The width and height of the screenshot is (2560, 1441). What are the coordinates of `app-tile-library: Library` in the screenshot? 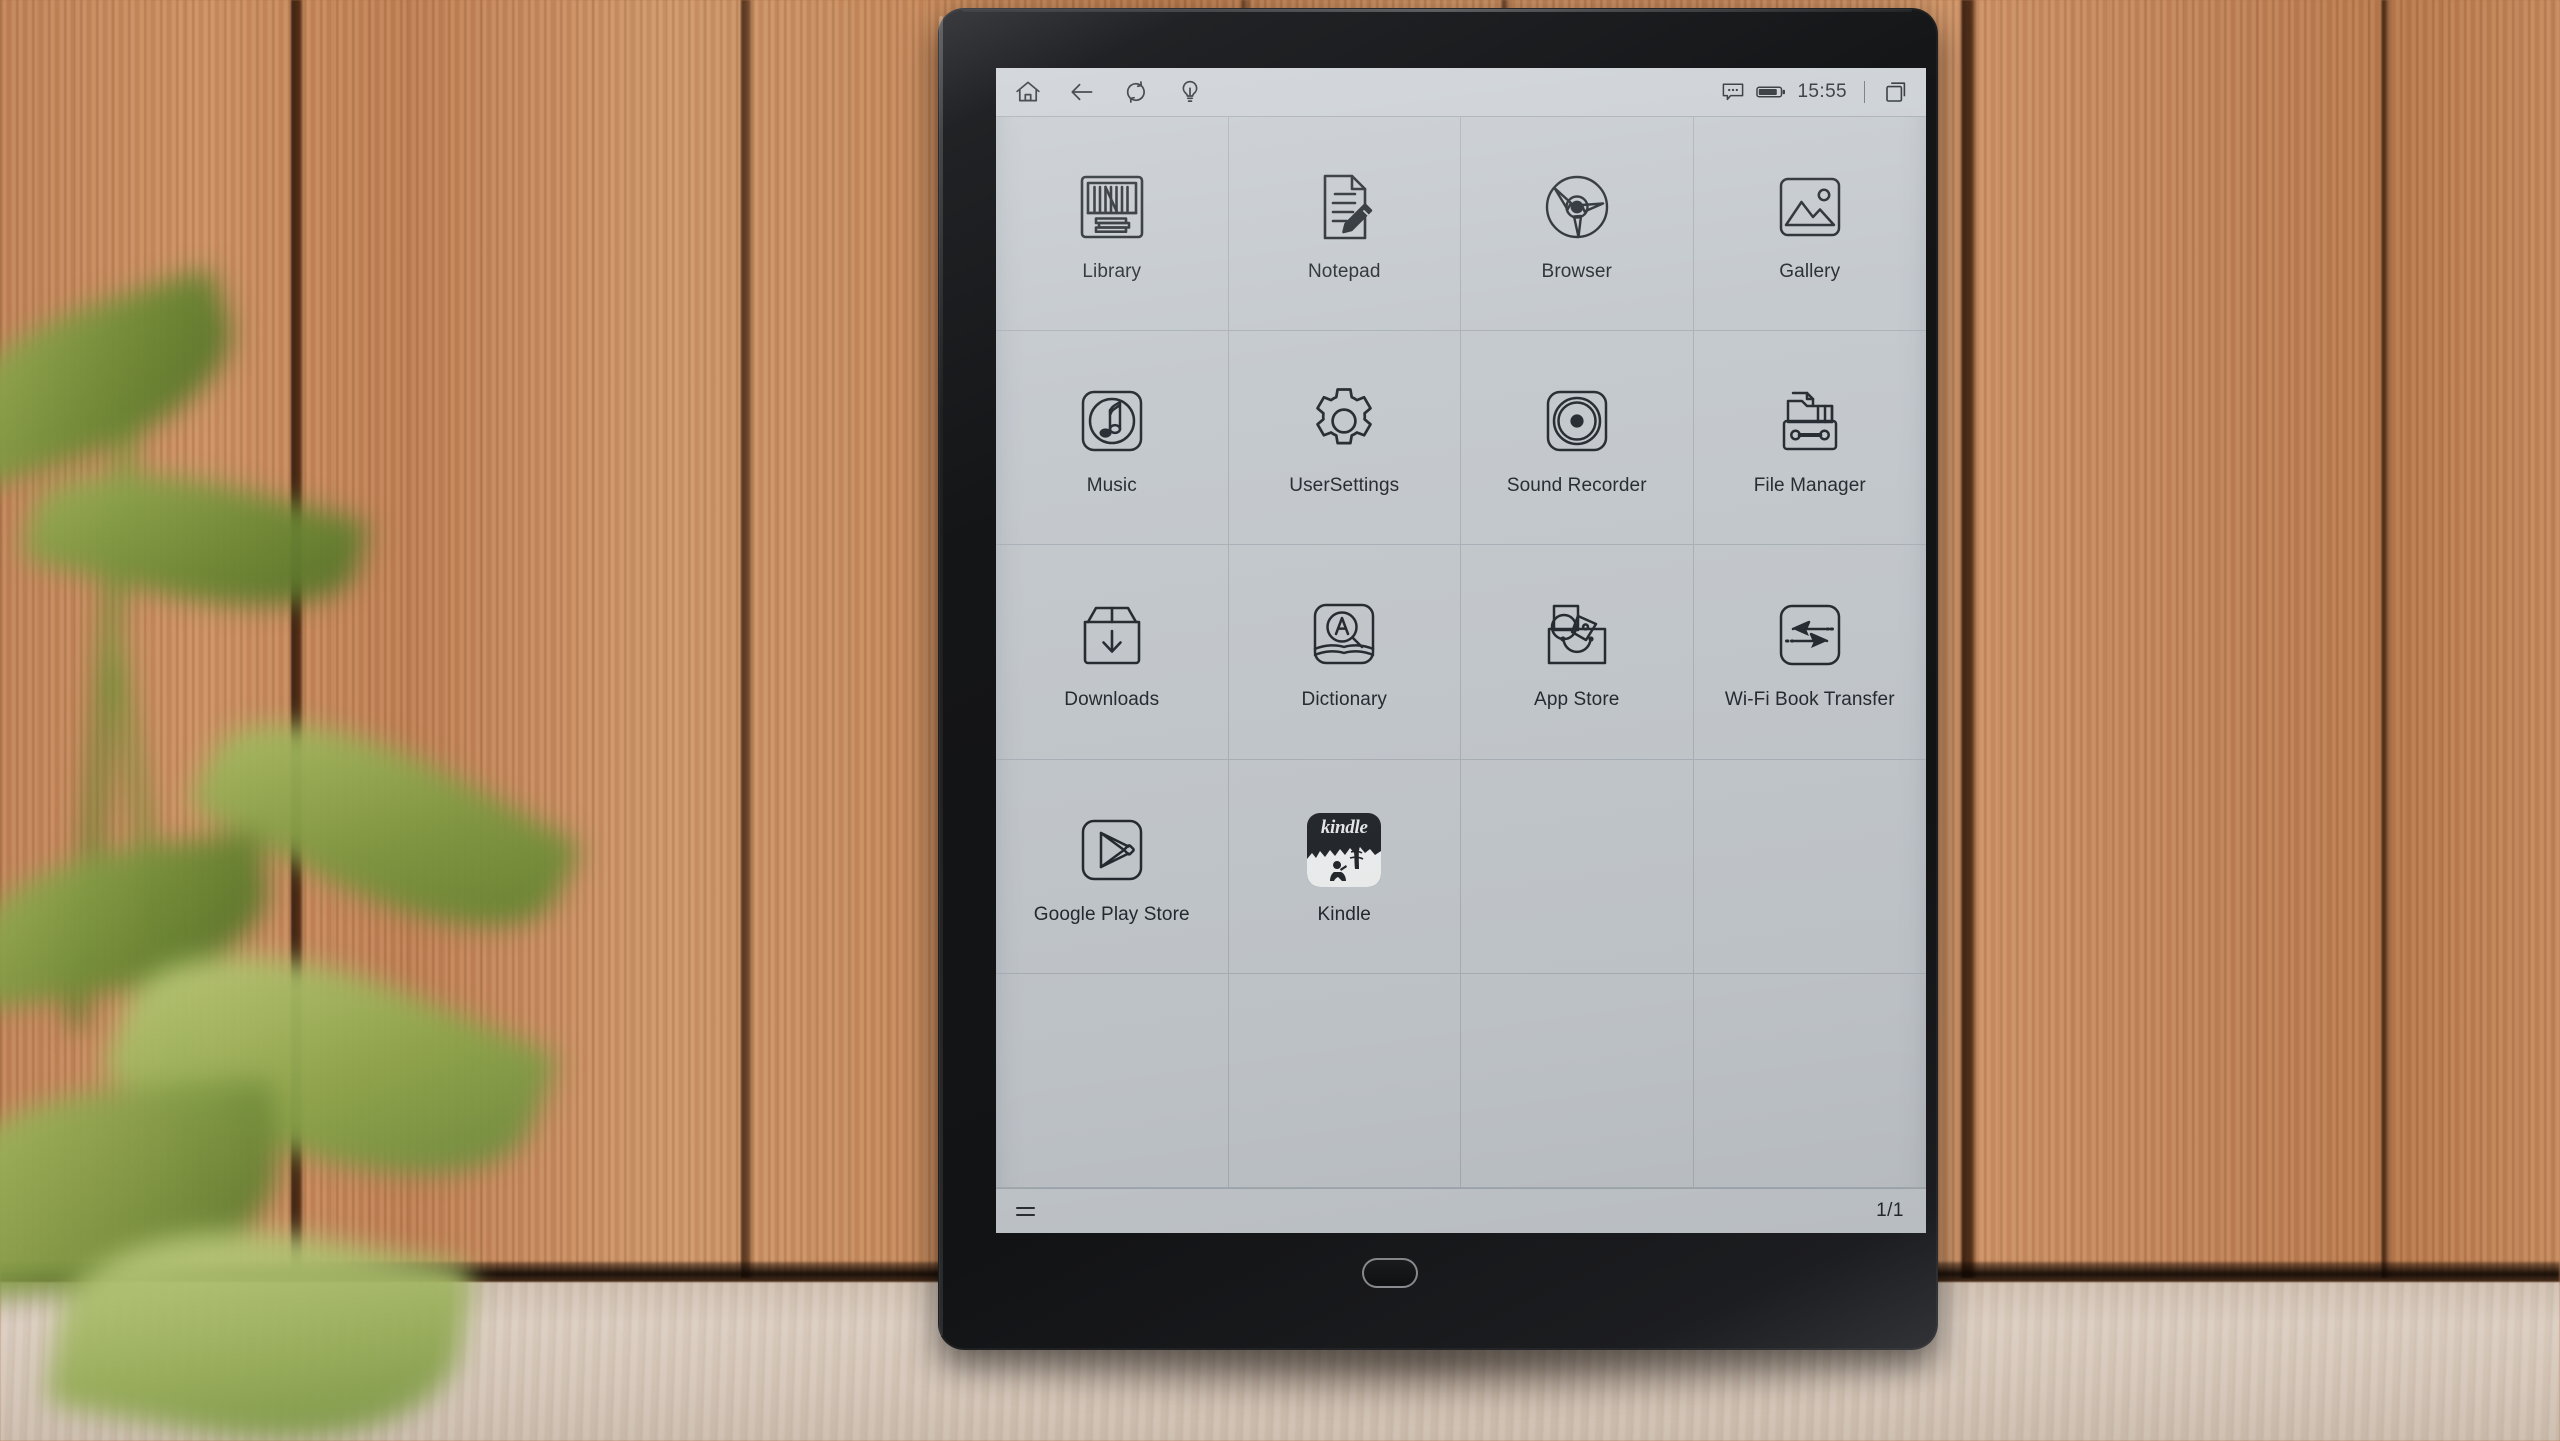 It's located at (1112, 224).